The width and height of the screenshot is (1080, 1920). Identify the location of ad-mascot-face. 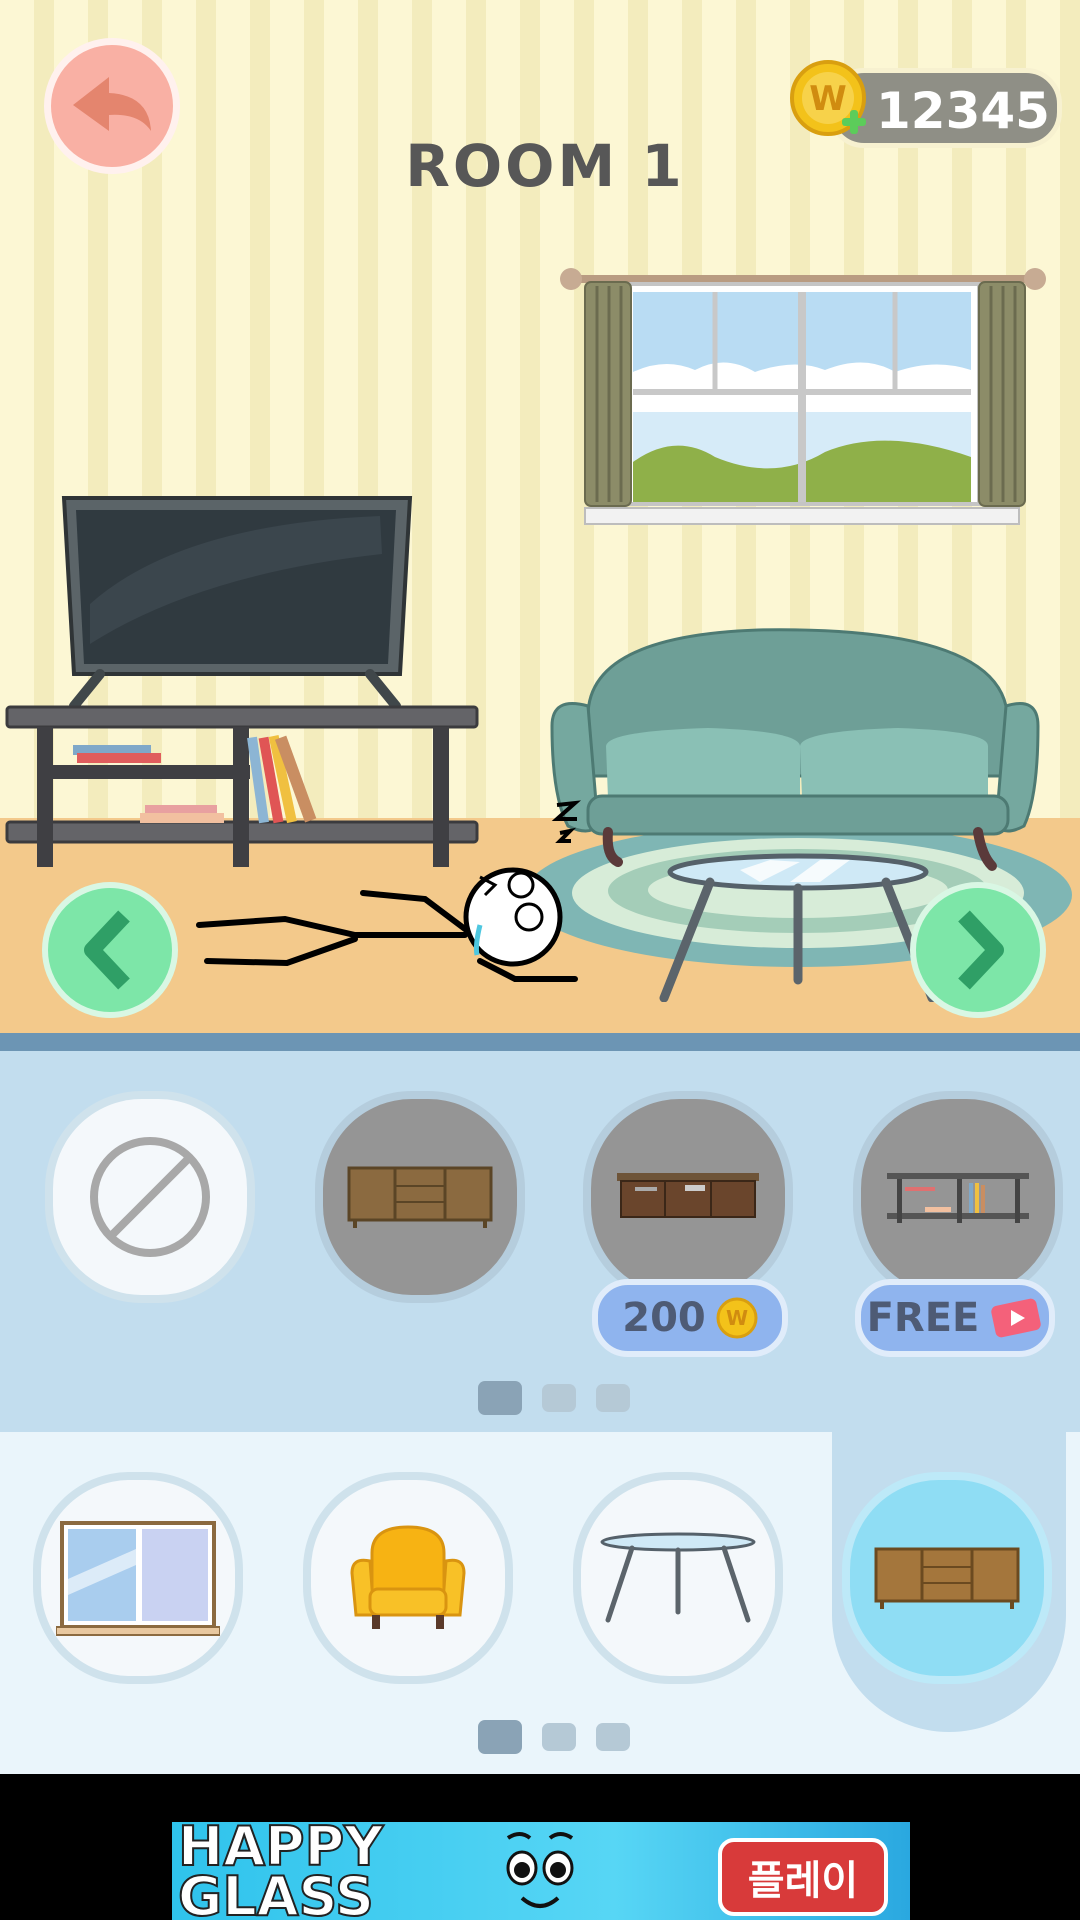
(540, 1870).